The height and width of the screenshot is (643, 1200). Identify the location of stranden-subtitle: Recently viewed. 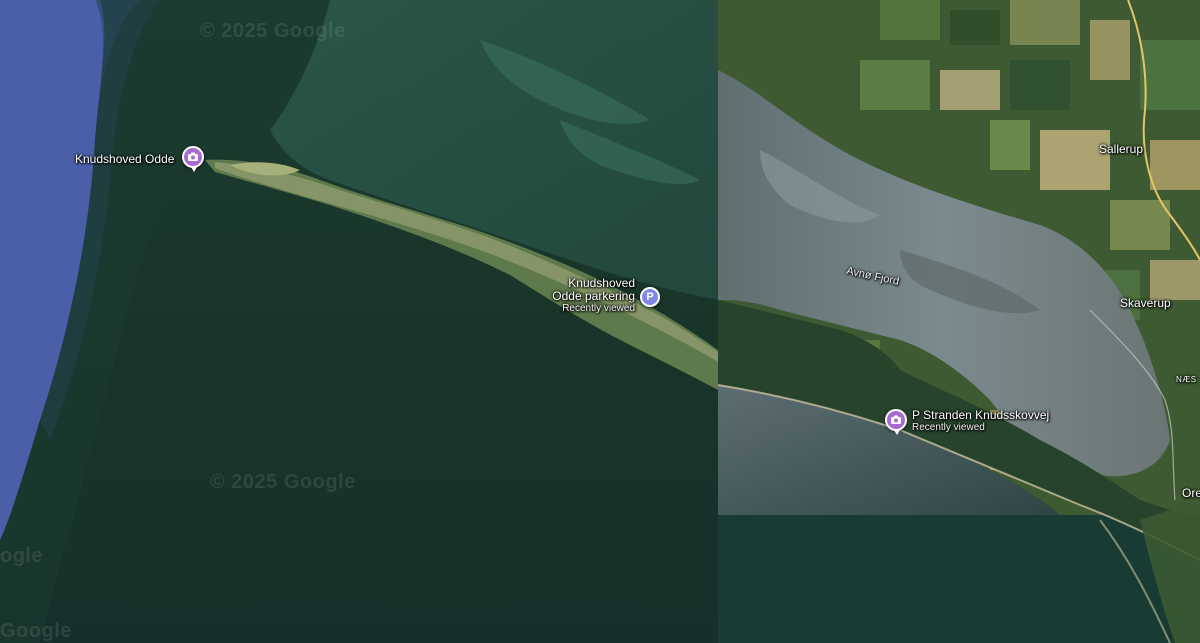
(948, 427).